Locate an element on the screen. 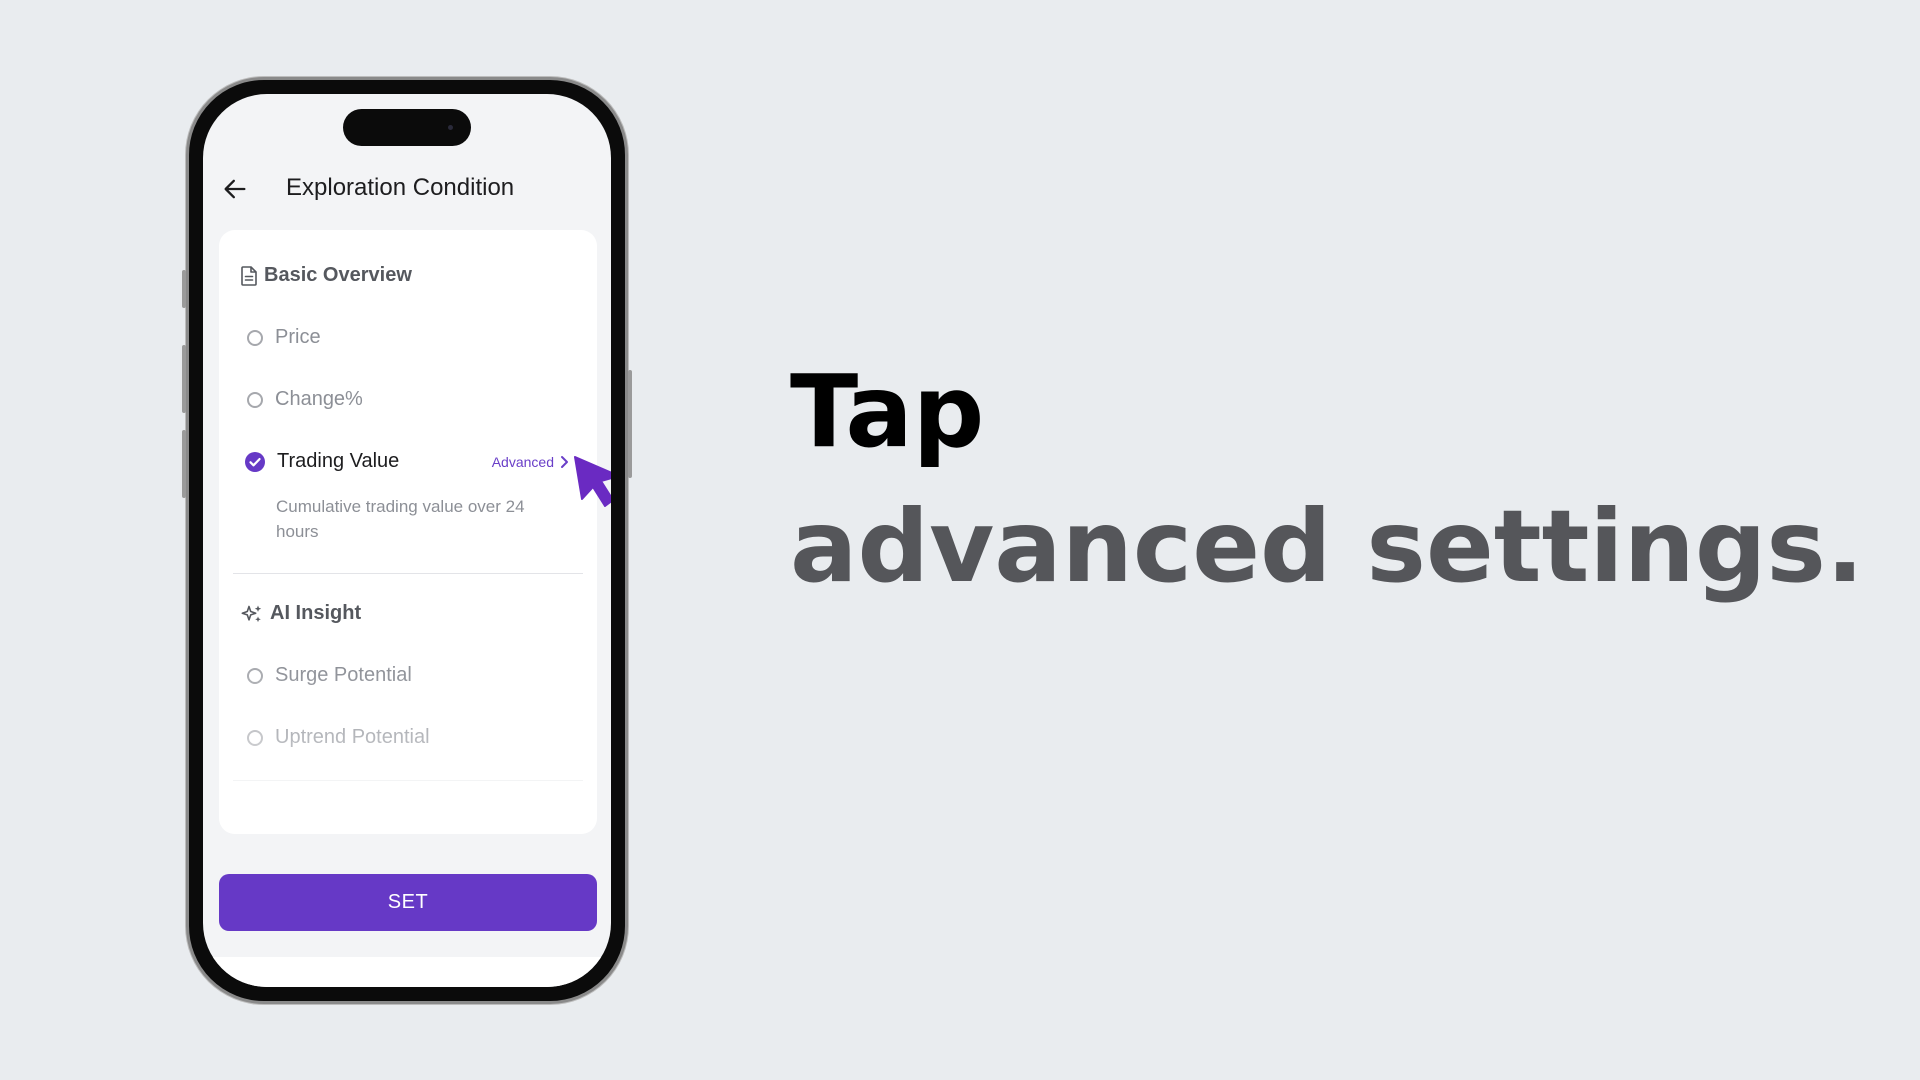 The width and height of the screenshot is (1920, 1080). option-trading-value: Trading Value is located at coordinates (322, 461).